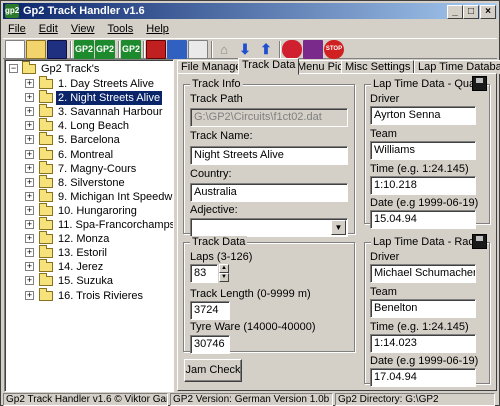 The image size is (500, 406). I want to click on gp2-tool-icon: GP2, so click(131, 49).